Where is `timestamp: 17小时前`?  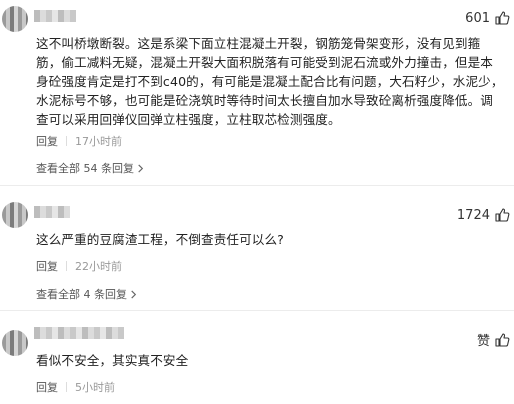 timestamp: 17小时前 is located at coordinates (98, 141).